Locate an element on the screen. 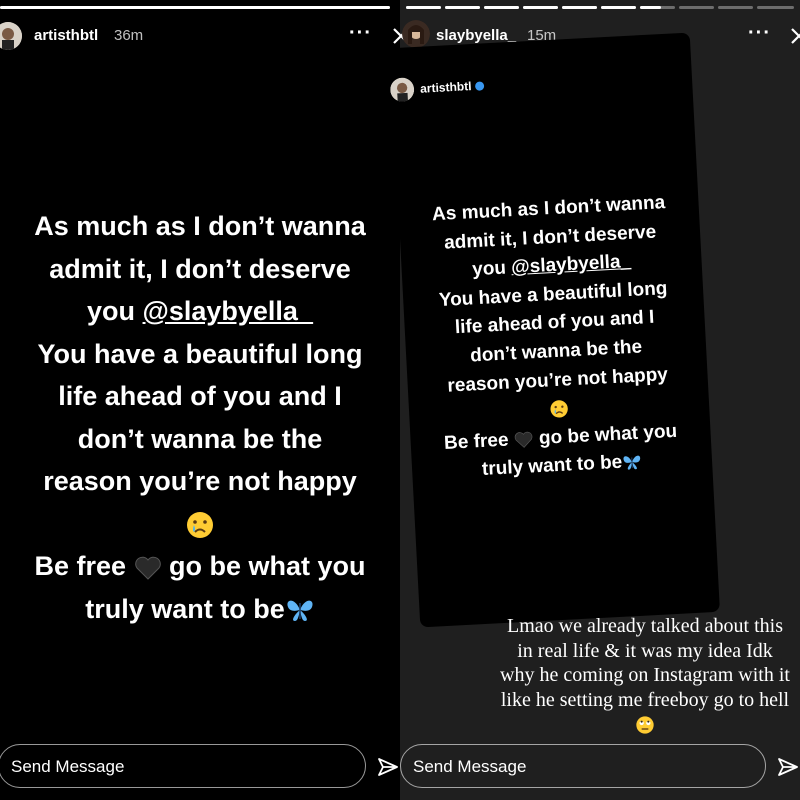 Image resolution: width=800 pixels, height=800 pixels. reshared-username: artisthbtl is located at coordinates (452, 87).